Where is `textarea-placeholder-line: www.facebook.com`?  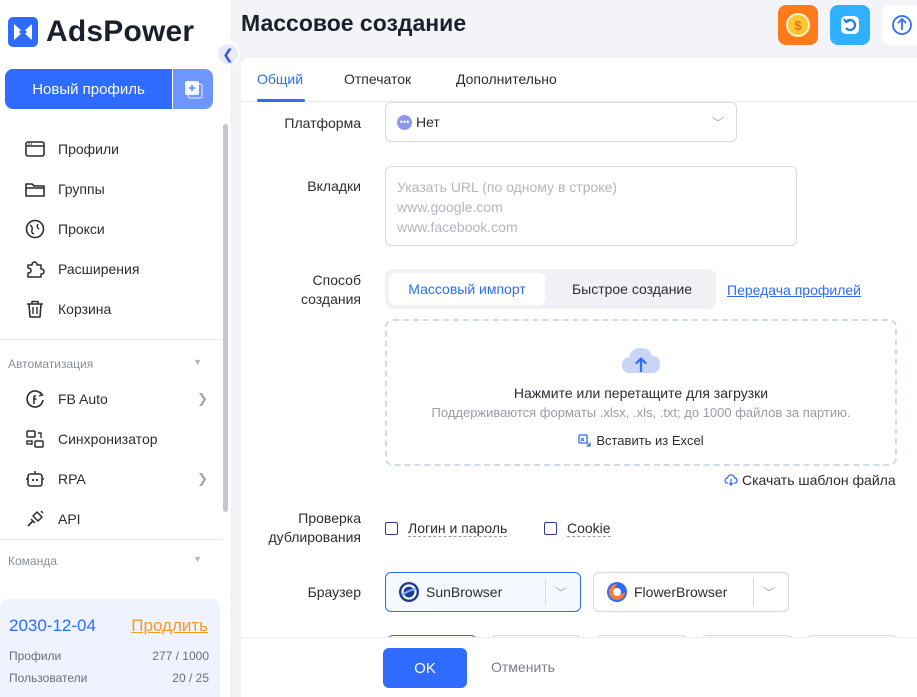
textarea-placeholder-line: www.facebook.com is located at coordinates (457, 227).